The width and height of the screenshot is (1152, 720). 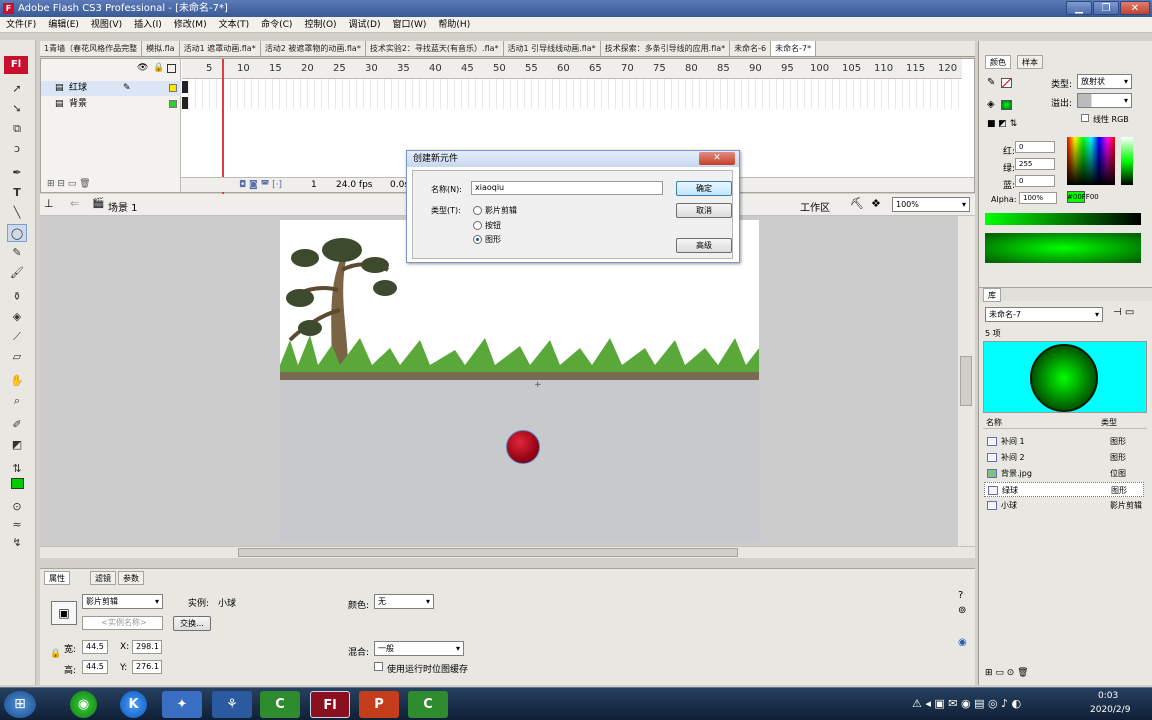 I want to click on hand-tool-icon: ✋, so click(x=17, y=381).